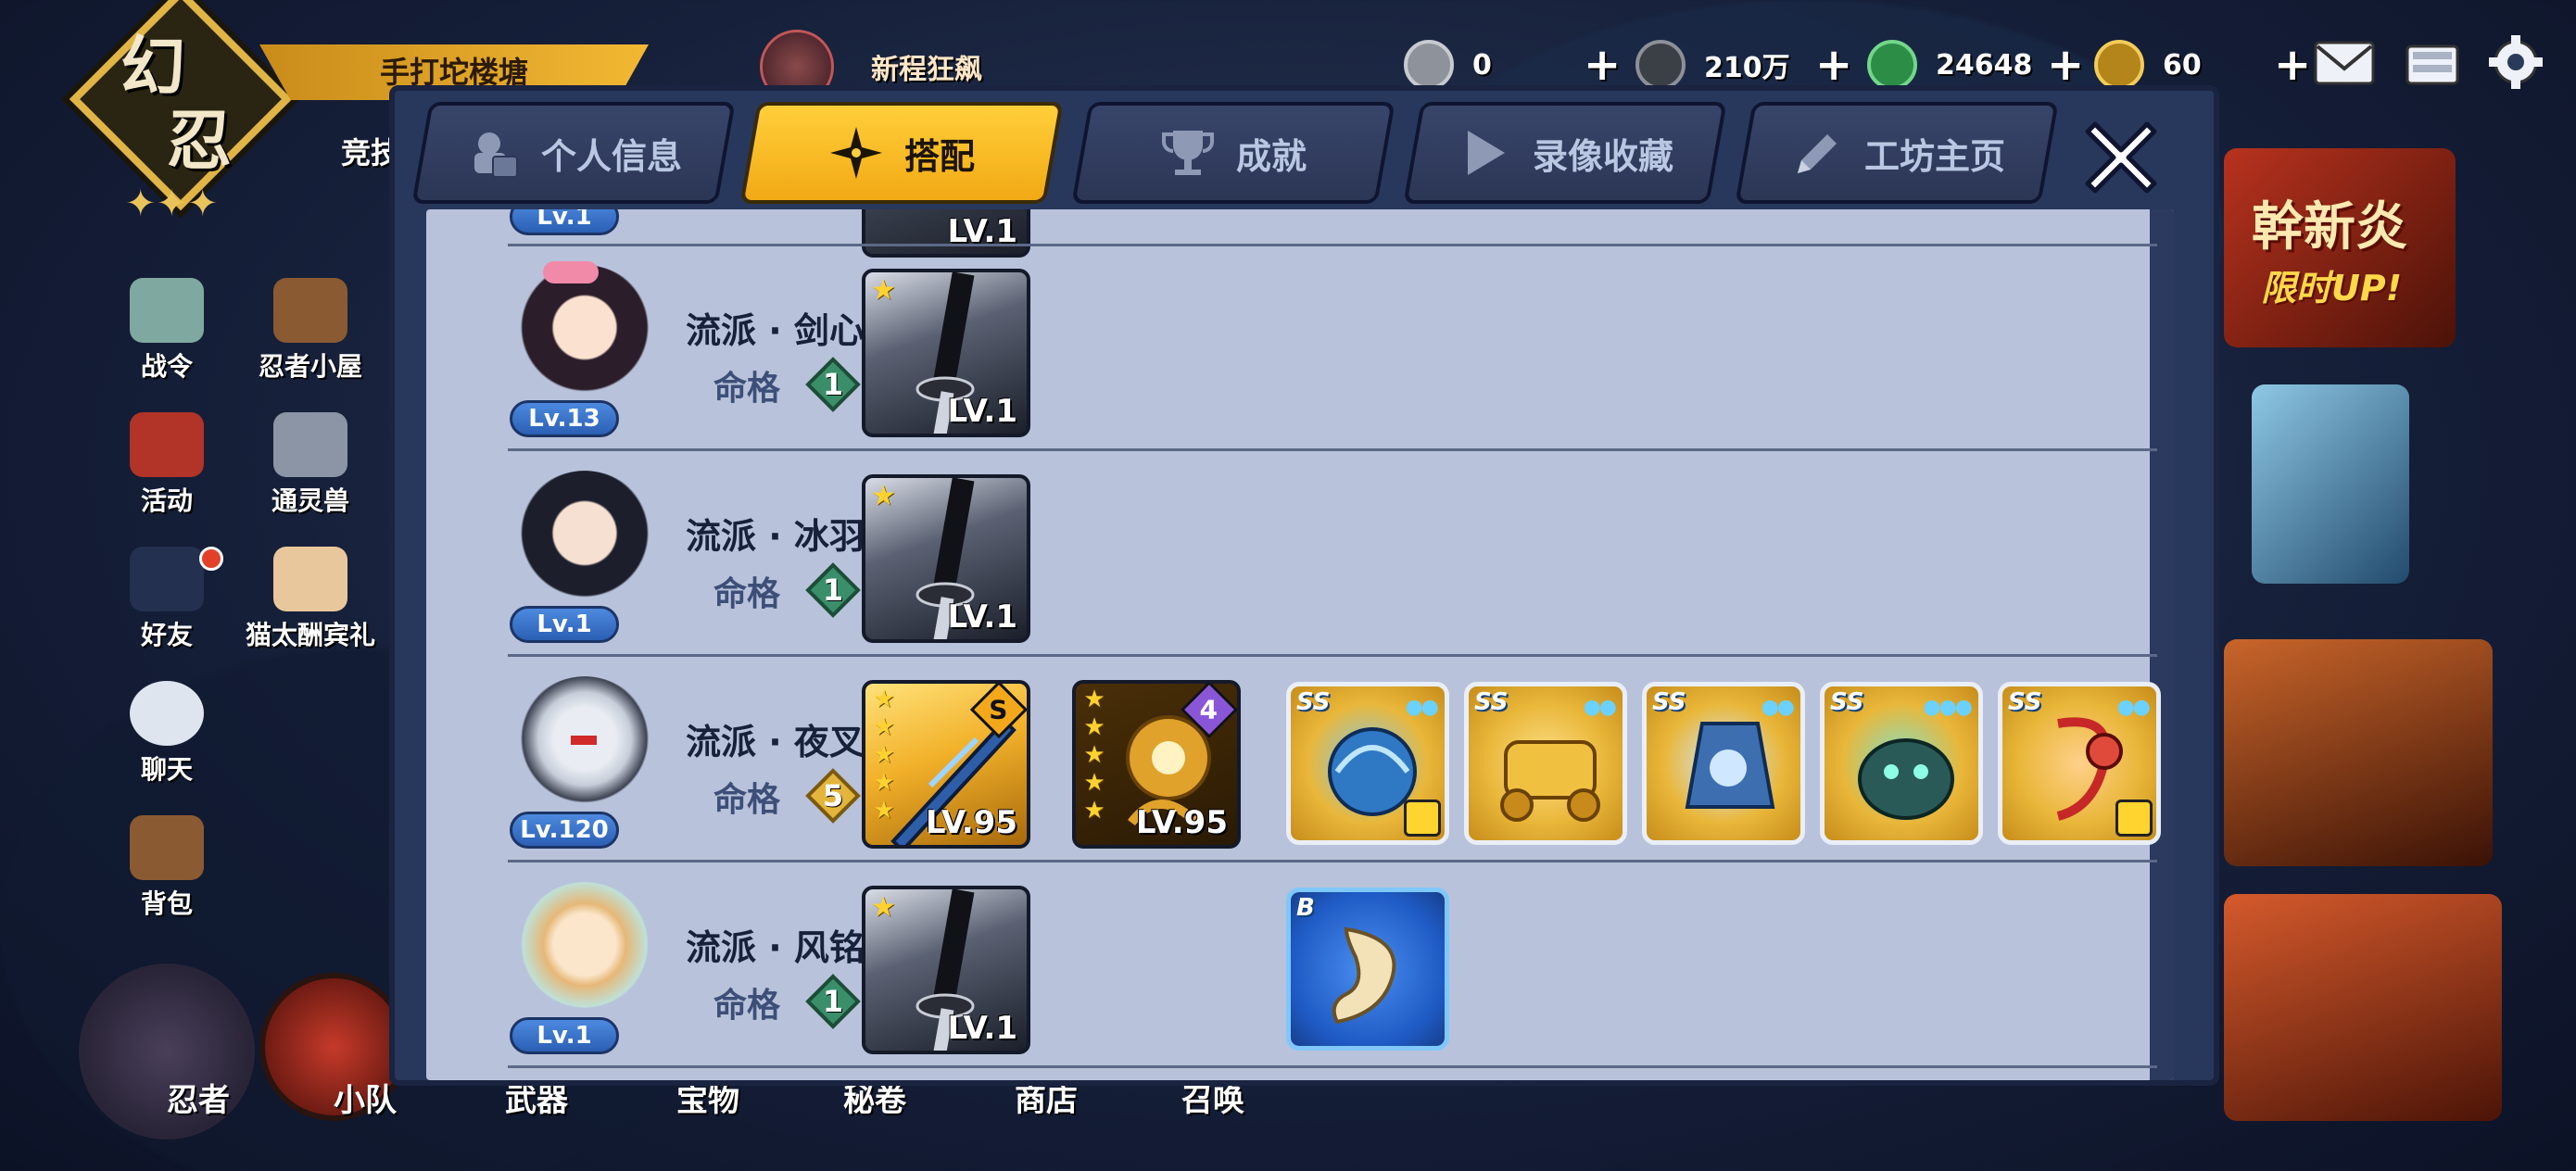 This screenshot has height=1171, width=2576. I want to click on pencil-icon, so click(1817, 154).